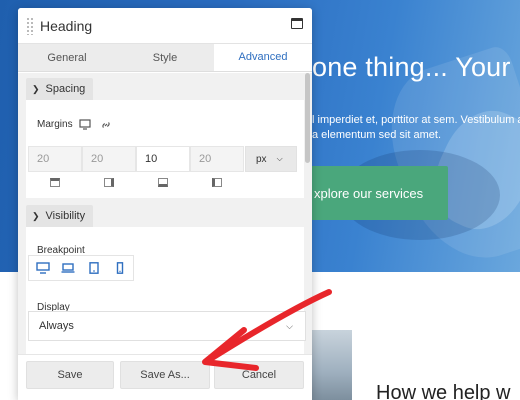  Describe the element at coordinates (443, 391) in the screenshot. I see `section-heading: How we help w` at that location.